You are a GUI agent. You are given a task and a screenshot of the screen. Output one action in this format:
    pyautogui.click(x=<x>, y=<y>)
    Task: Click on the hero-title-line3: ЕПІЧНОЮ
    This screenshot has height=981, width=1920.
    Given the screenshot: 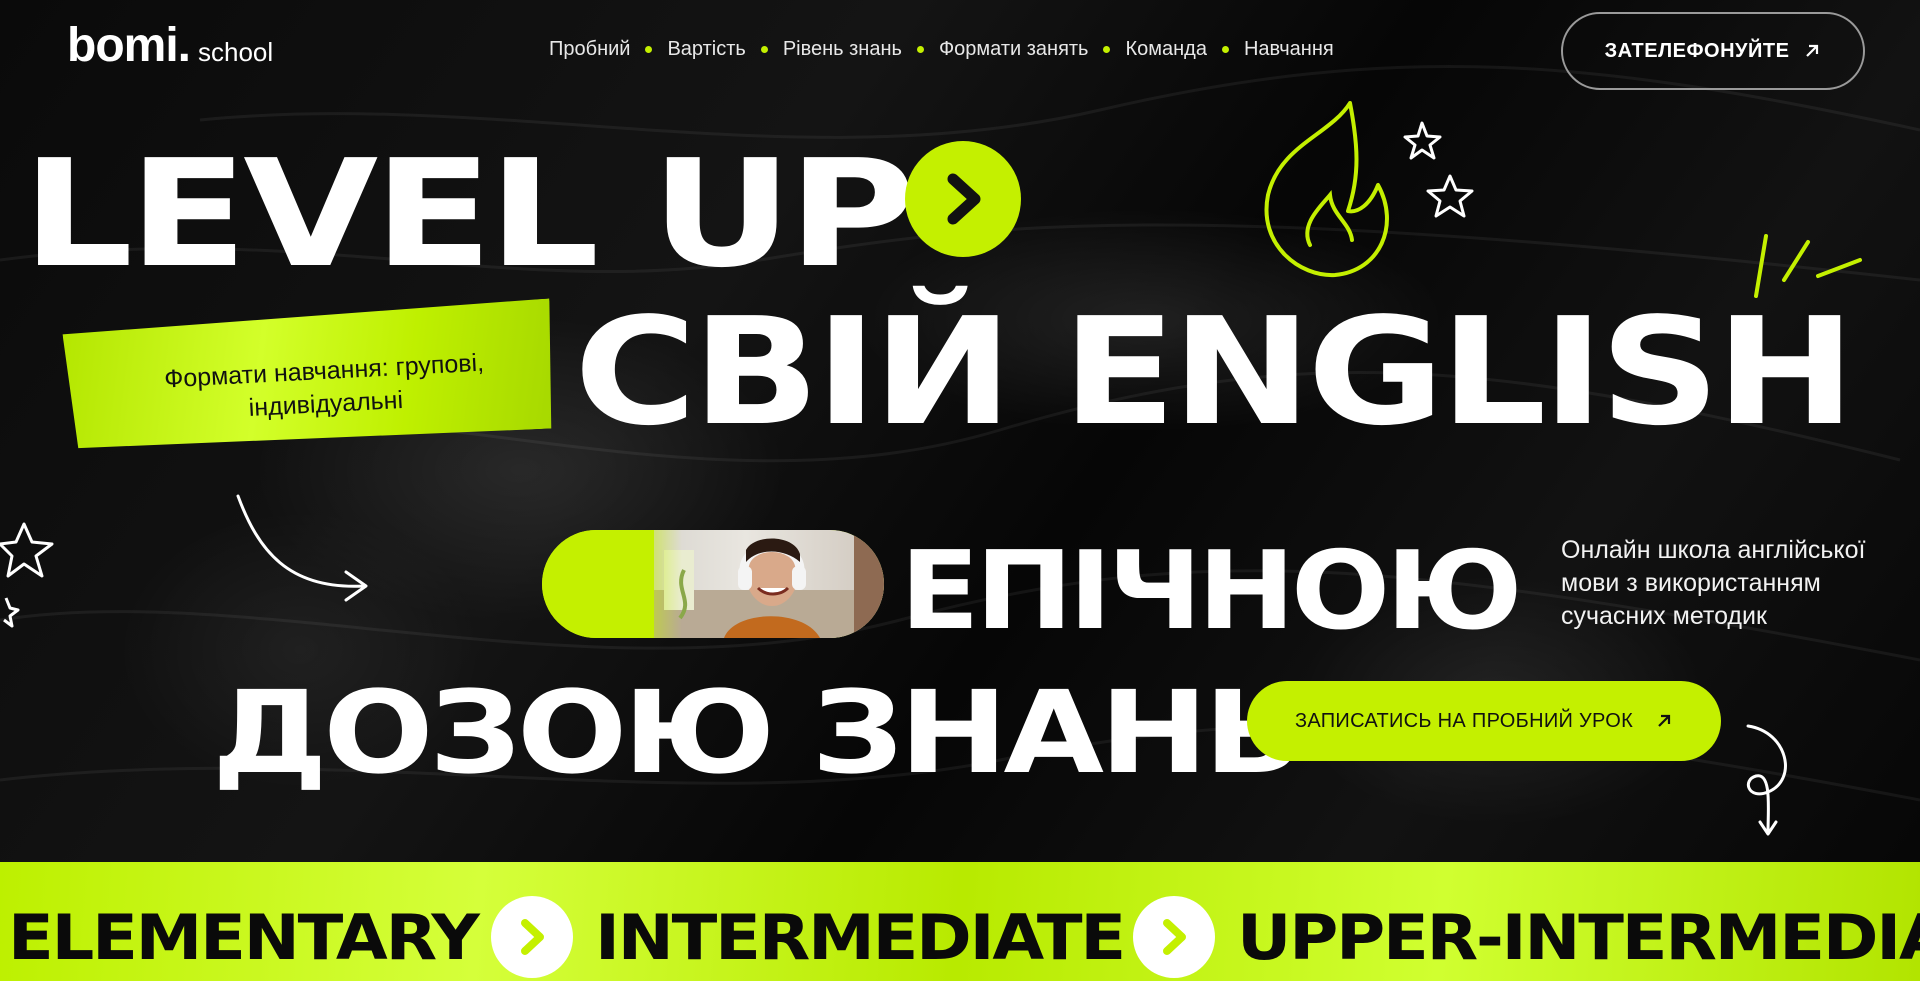 What is the action you would take?
    pyautogui.click(x=1211, y=591)
    